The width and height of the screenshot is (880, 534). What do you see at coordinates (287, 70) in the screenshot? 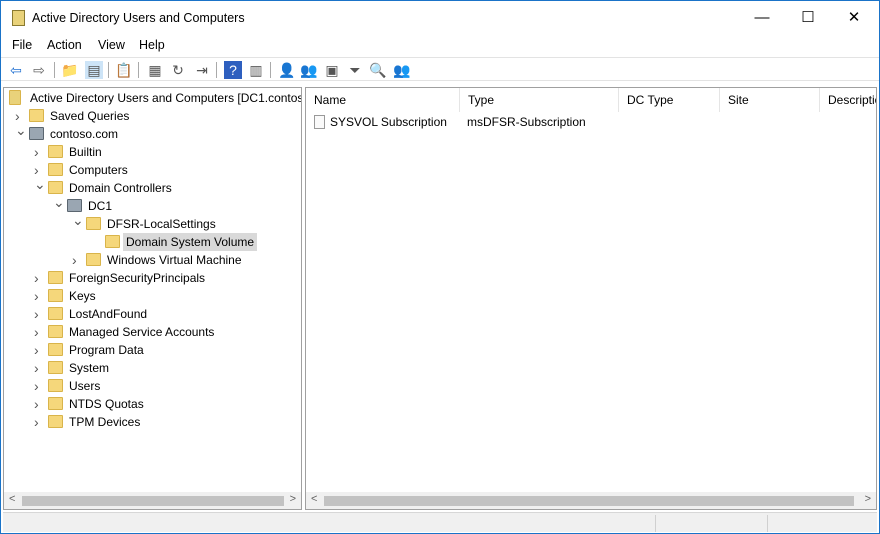
I see `new-user-icon: 👤` at bounding box center [287, 70].